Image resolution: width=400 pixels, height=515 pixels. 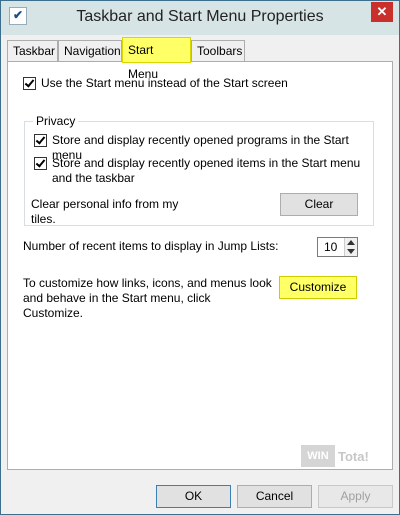 I want to click on spin-arrows, so click(x=350, y=247).